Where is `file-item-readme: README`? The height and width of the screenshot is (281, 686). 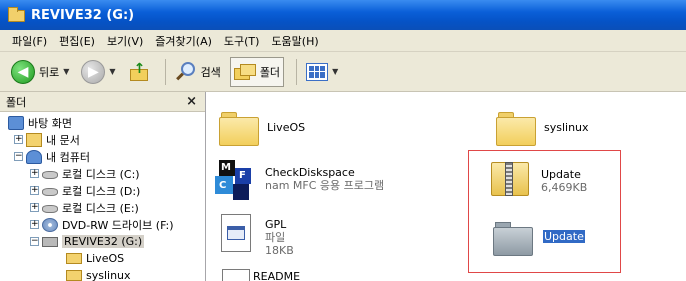
file-item-readme: README is located at coordinates (276, 275).